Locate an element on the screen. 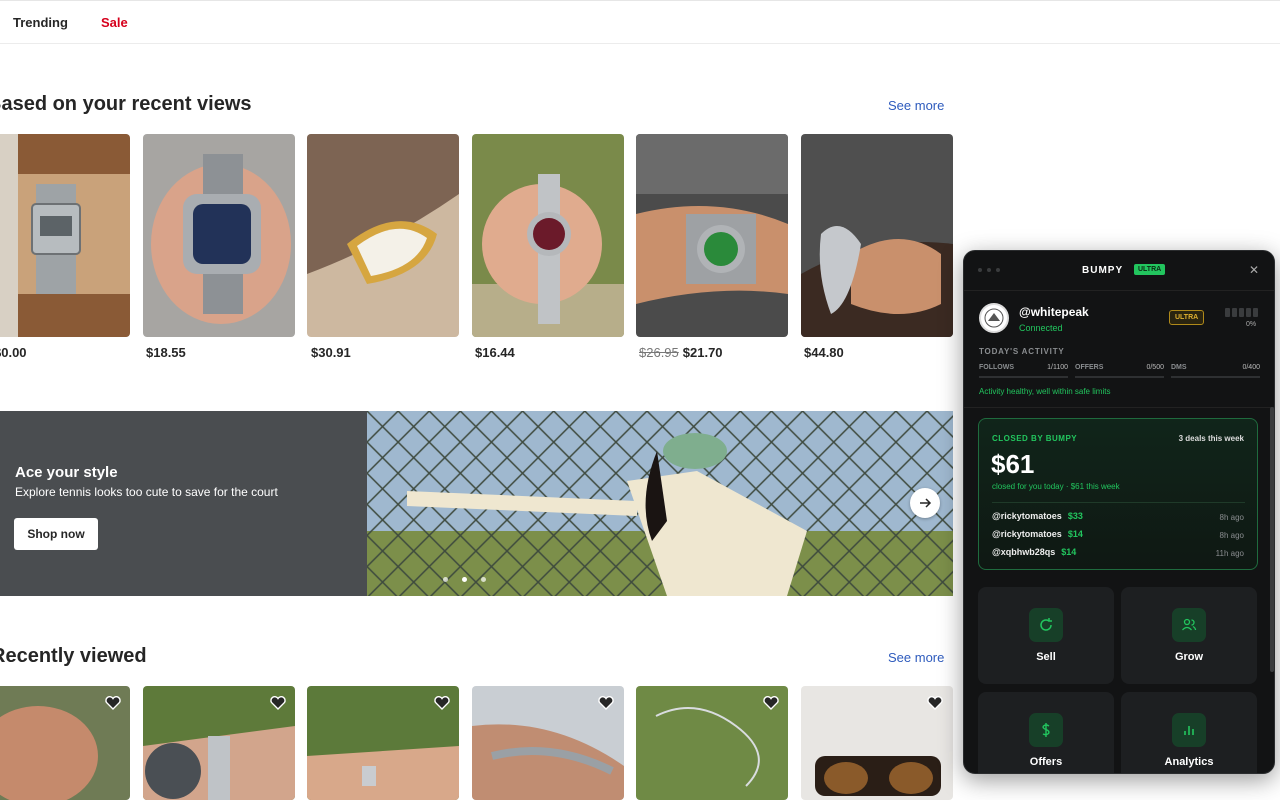 This screenshot has height=800, width=1280. usage-percent: 0% is located at coordinates (1251, 324).